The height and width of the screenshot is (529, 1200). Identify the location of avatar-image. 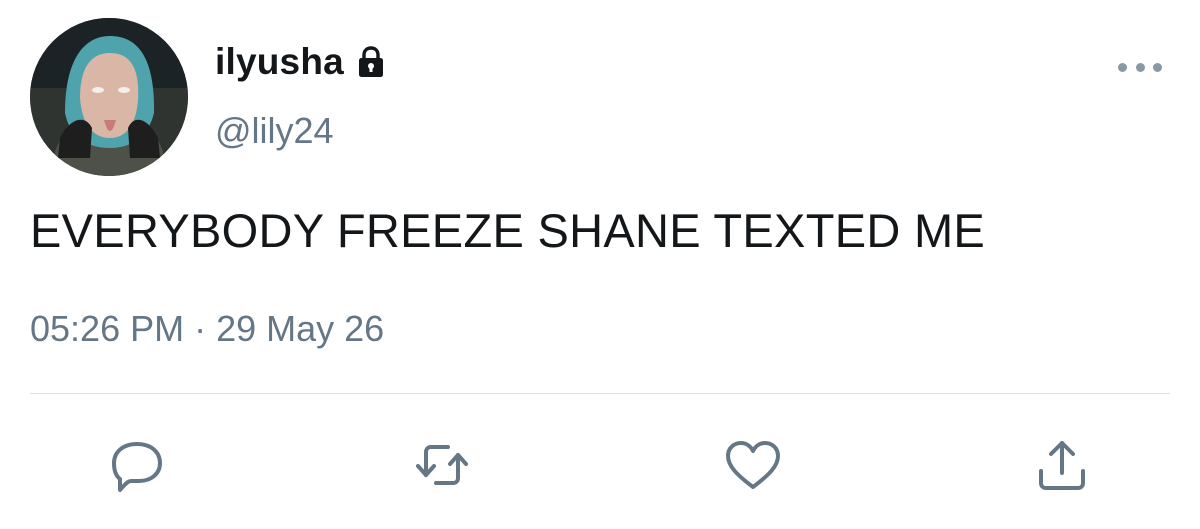
(109, 97).